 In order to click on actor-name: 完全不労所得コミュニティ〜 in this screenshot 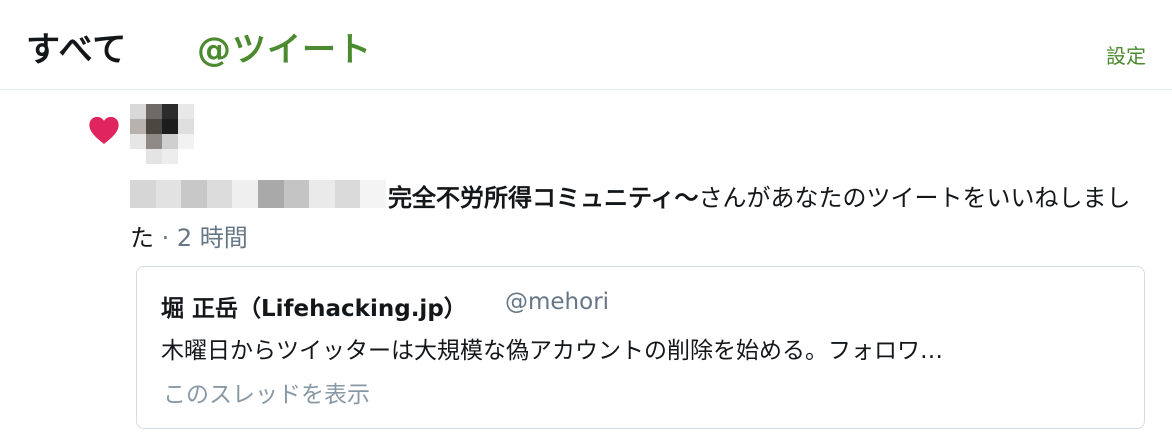, I will do `click(543, 198)`.